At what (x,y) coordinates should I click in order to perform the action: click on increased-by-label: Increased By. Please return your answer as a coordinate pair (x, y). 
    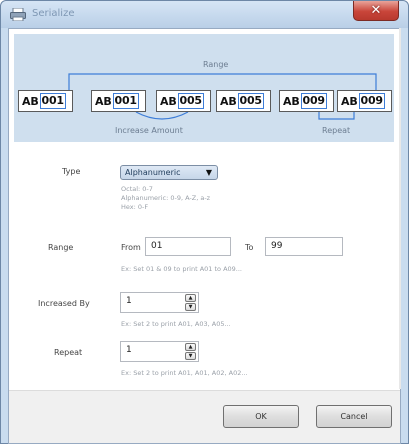
    Looking at the image, I should click on (64, 303).